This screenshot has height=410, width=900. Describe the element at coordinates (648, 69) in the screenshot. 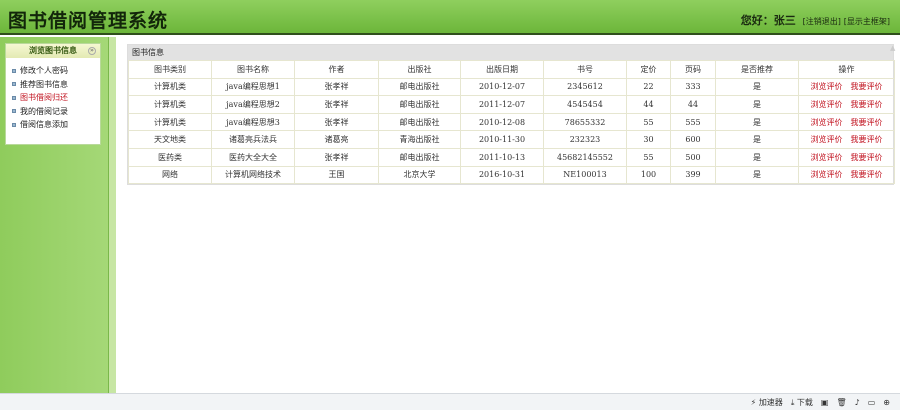

I see `column-header: 定价` at that location.